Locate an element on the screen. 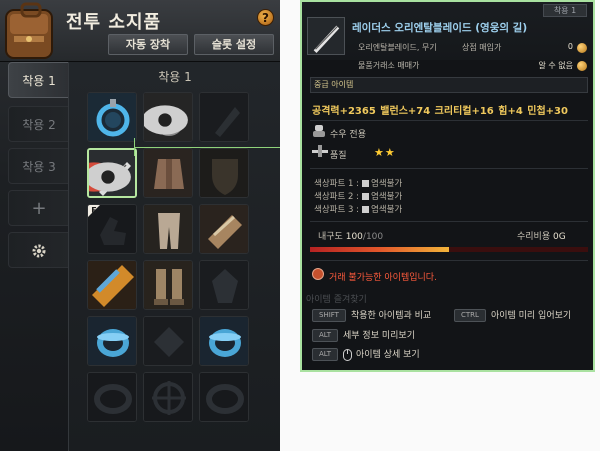 The height and width of the screenshot is (451, 600). bracelet-placeholder-icon is located at coordinates (224, 397).